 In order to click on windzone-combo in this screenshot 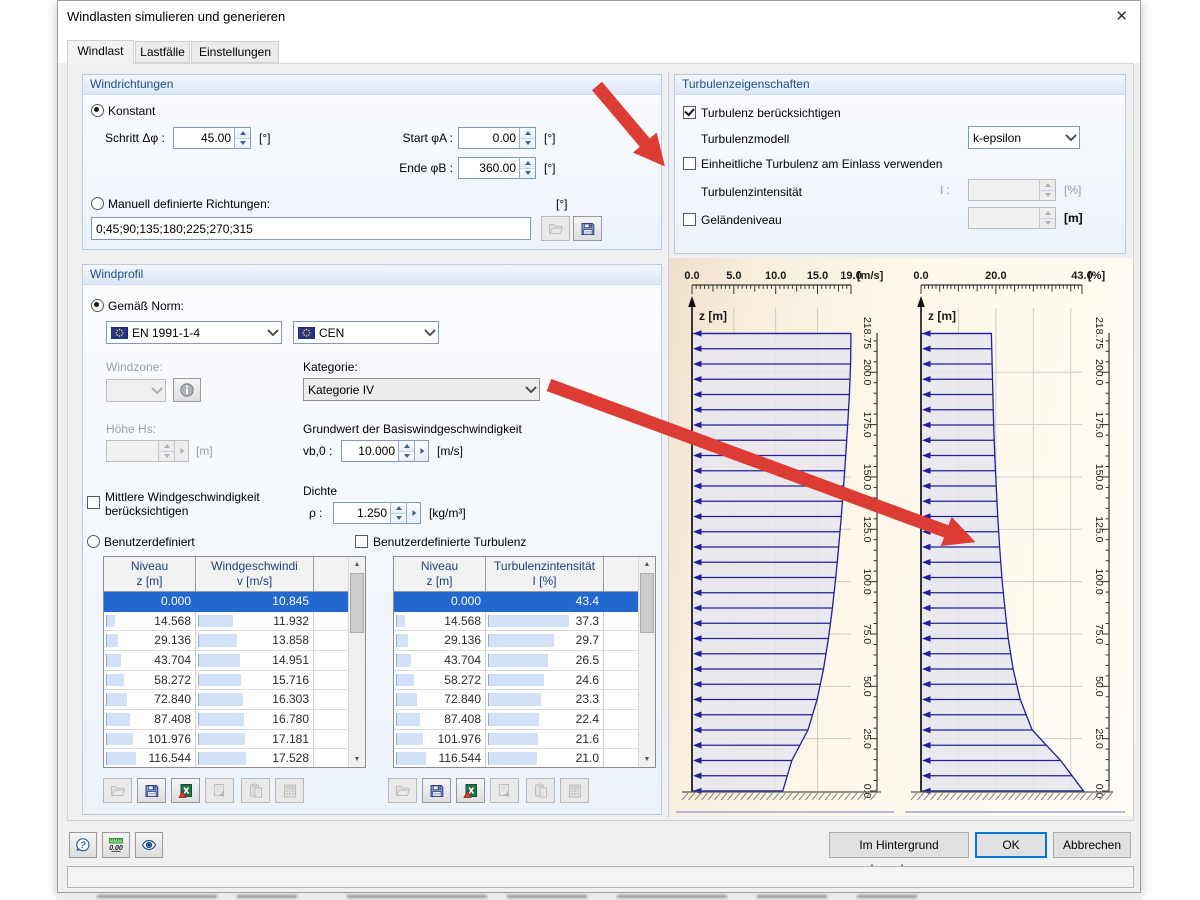, I will do `click(136, 390)`.